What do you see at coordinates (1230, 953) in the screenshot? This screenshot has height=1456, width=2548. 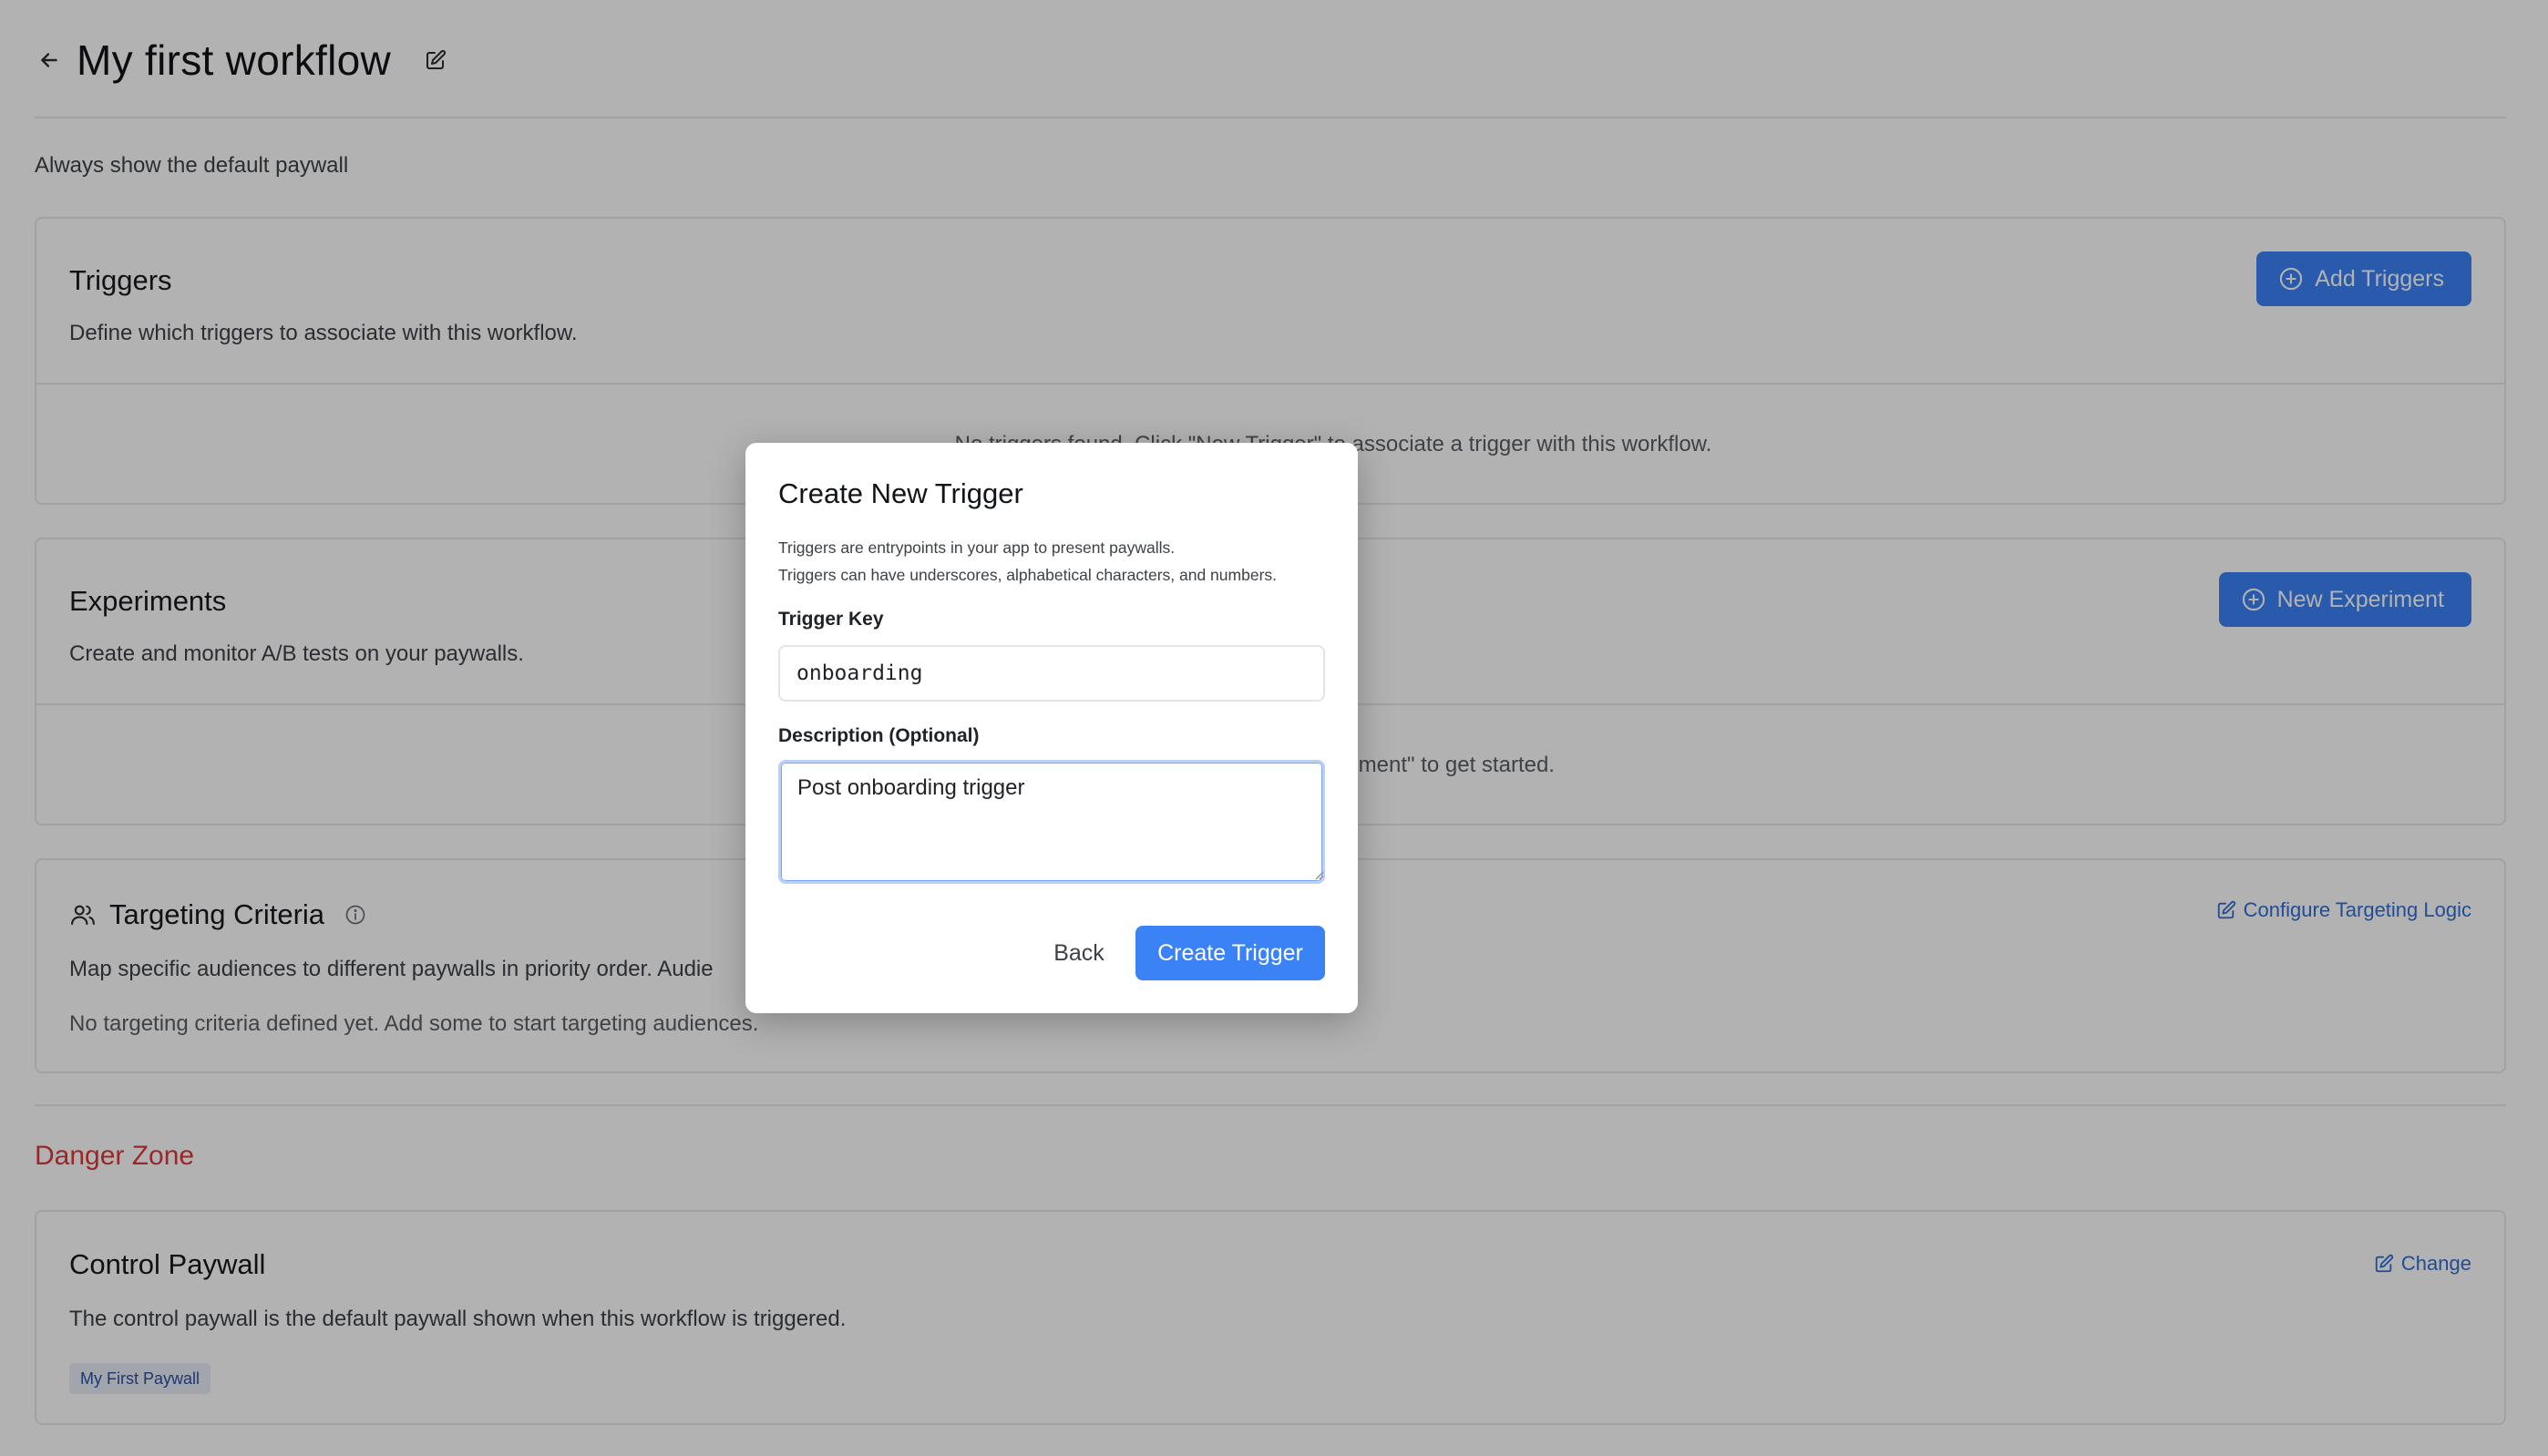 I see `create-trigger-button: Create Trigger` at bounding box center [1230, 953].